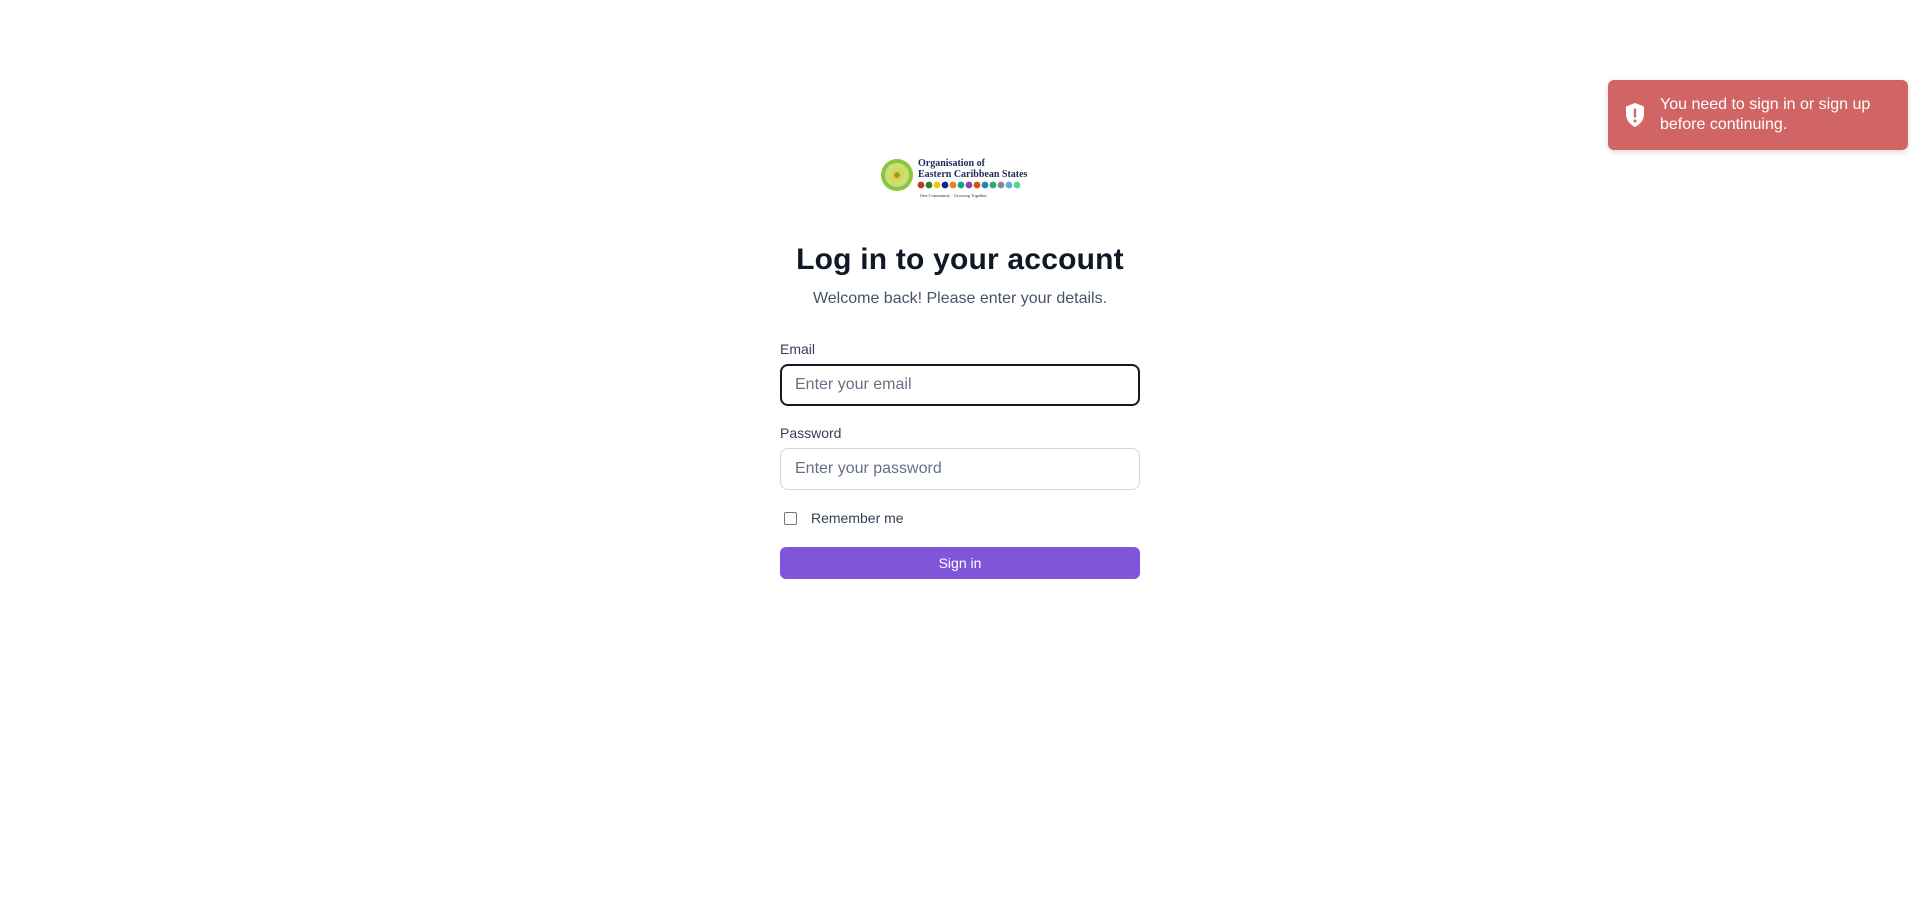 This screenshot has height=911, width=1920. What do you see at coordinates (973, 174) in the screenshot?
I see `logo-line2: Eastern Caribbean States` at bounding box center [973, 174].